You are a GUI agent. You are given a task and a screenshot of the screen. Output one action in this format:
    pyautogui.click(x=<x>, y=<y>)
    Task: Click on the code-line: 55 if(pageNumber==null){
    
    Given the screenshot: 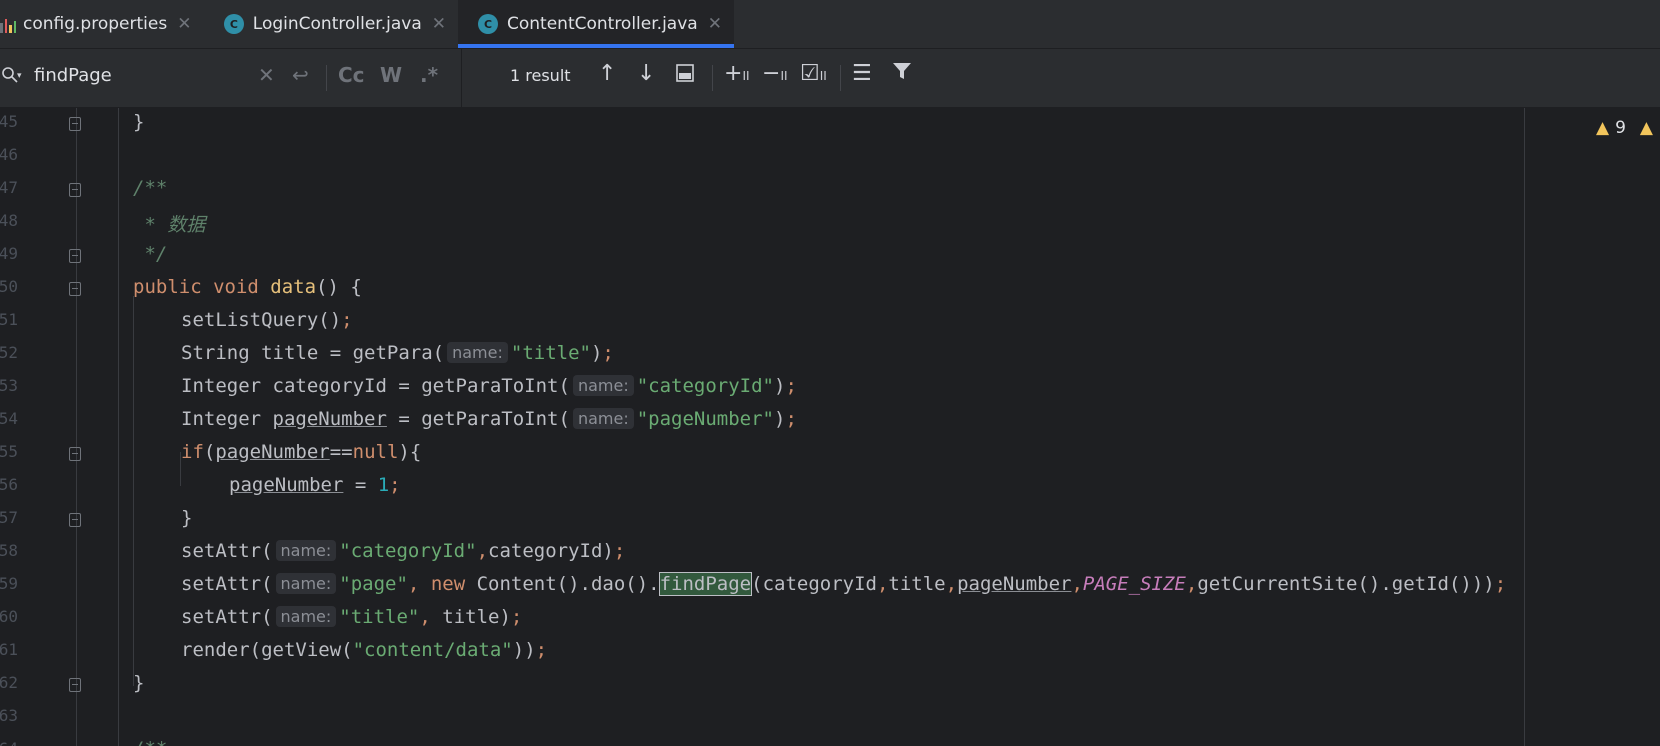 What is the action you would take?
    pyautogui.click(x=830, y=454)
    